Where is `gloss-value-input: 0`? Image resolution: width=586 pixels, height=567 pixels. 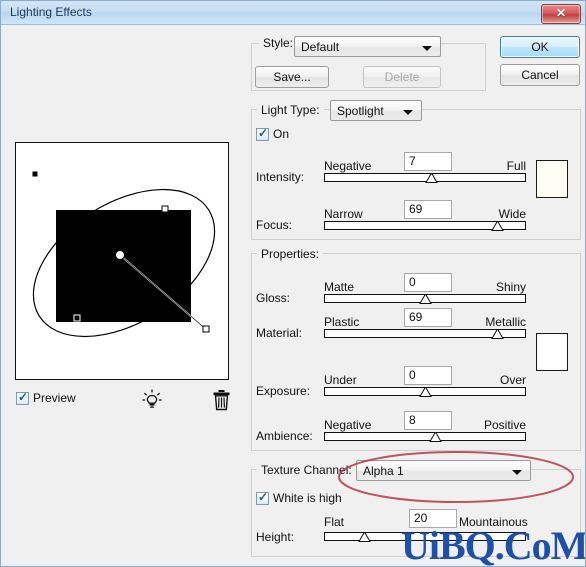
gloss-value-input: 0 is located at coordinates (428, 282).